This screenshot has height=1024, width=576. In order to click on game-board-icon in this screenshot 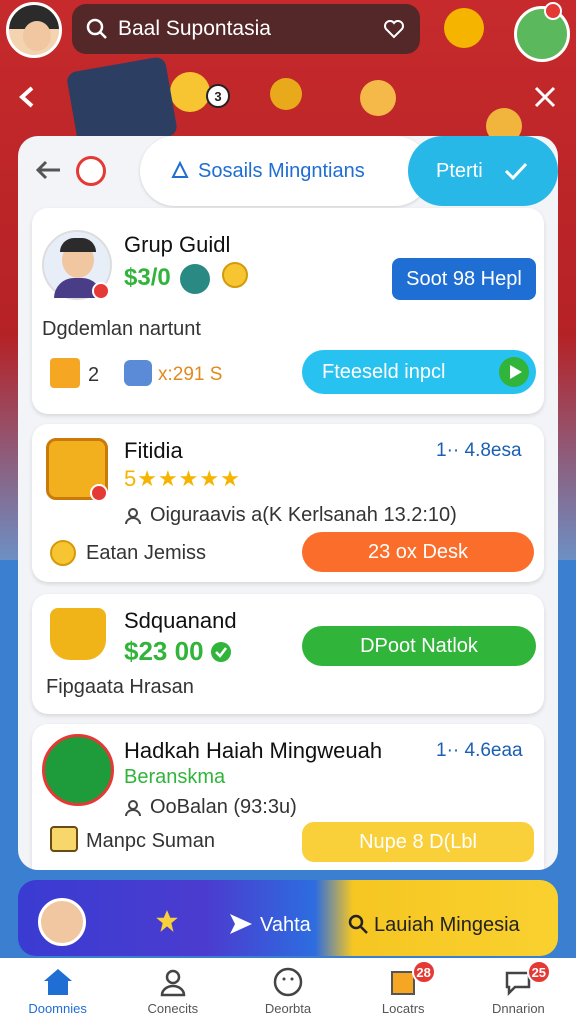, I will do `click(78, 770)`.